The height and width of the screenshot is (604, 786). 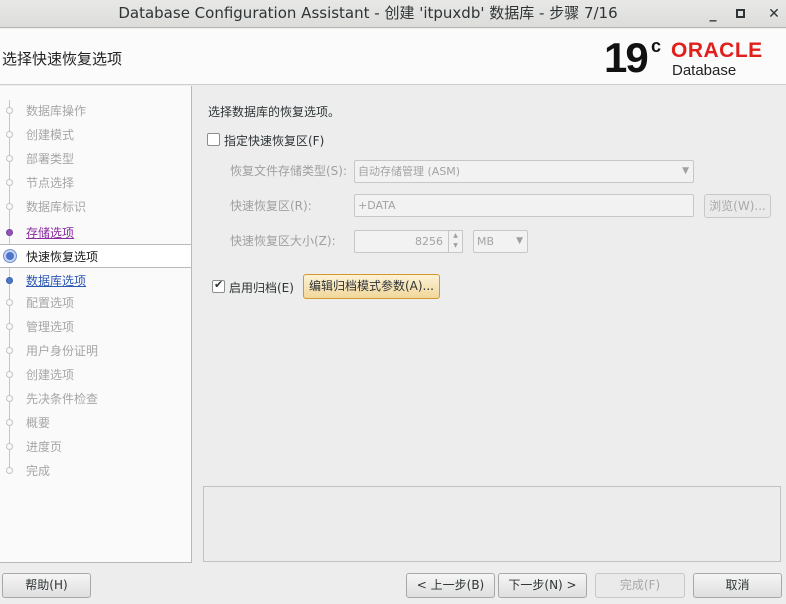 What do you see at coordinates (271, 206) in the screenshot?
I see `fra-location-label: 快速恢复区(R):` at bounding box center [271, 206].